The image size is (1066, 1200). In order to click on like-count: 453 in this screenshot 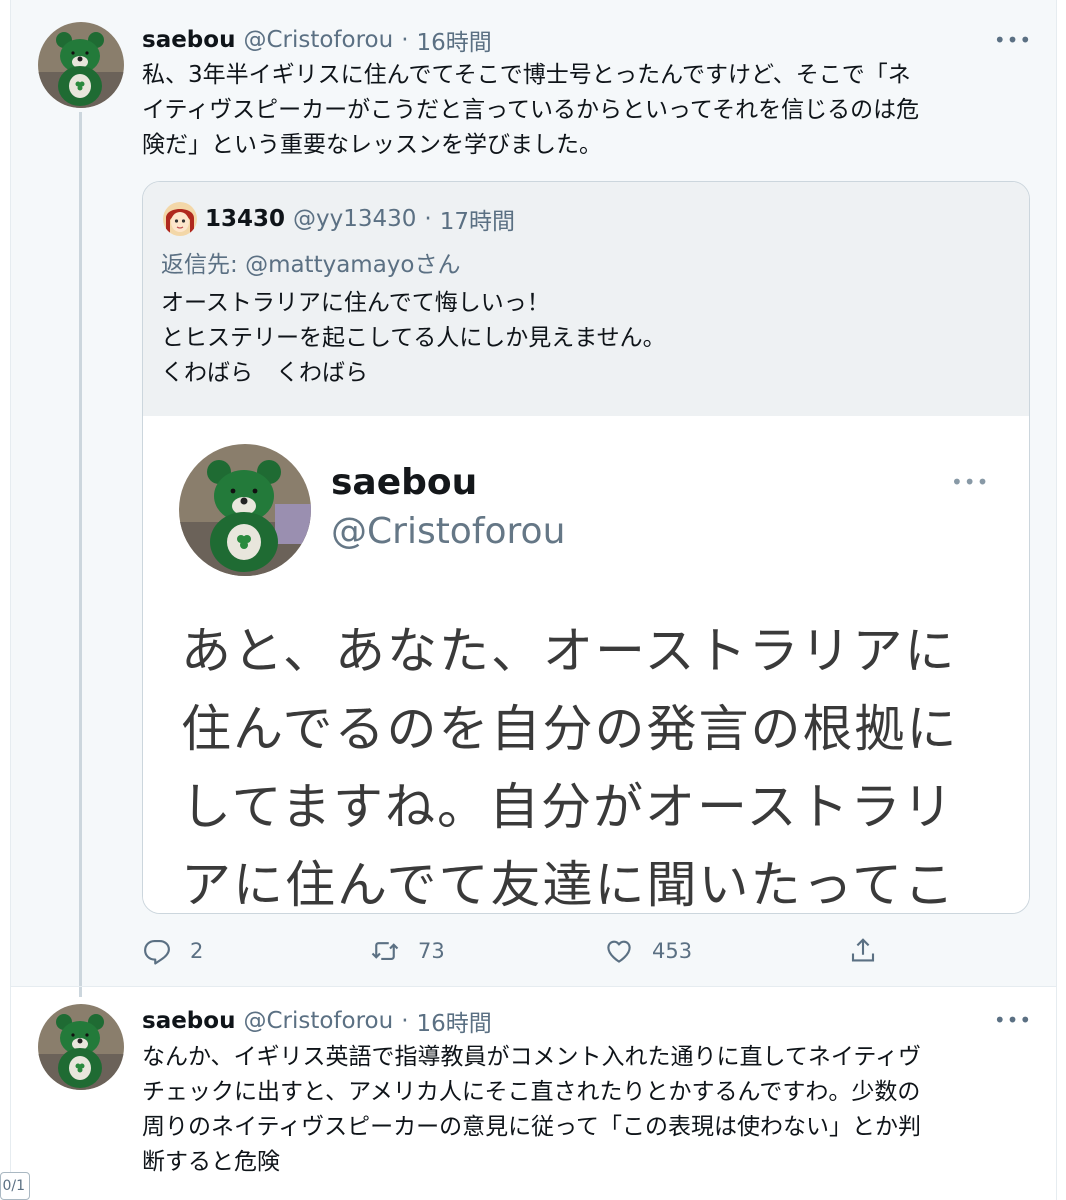, I will do `click(672, 951)`.